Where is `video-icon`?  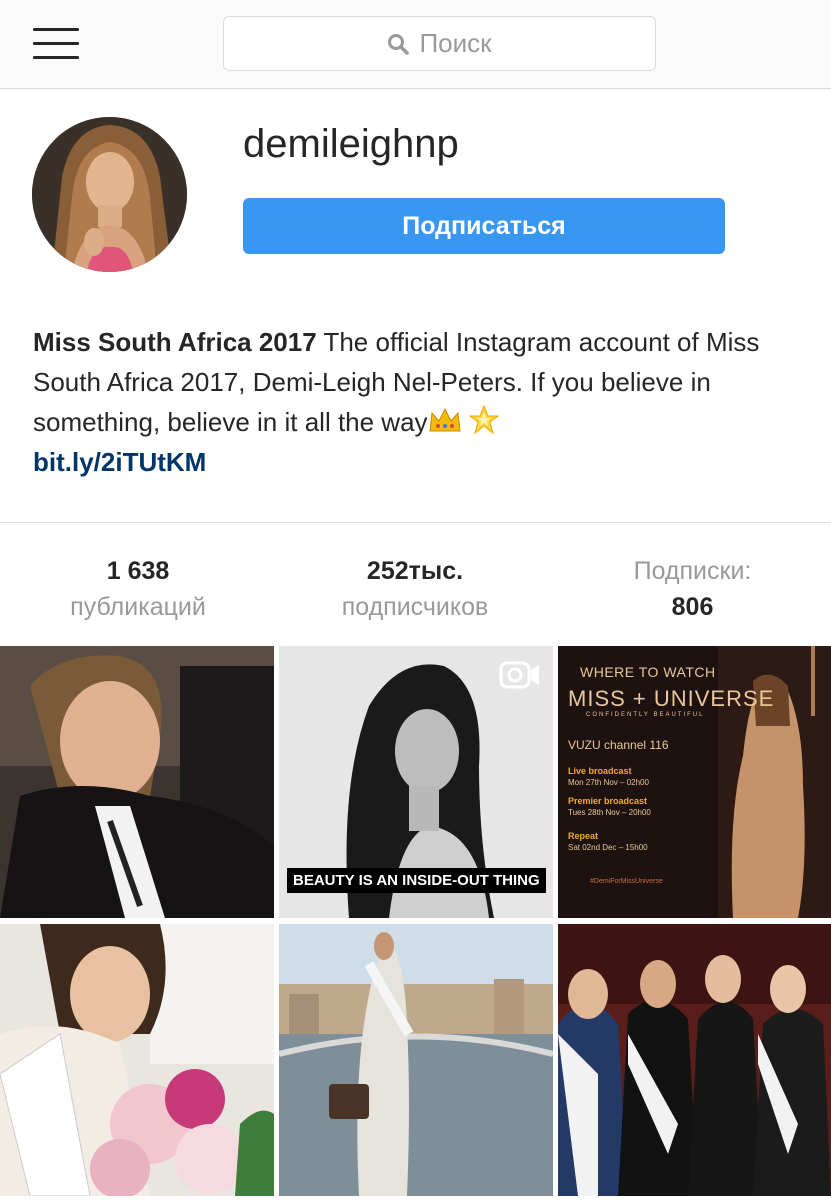 video-icon is located at coordinates (519, 675).